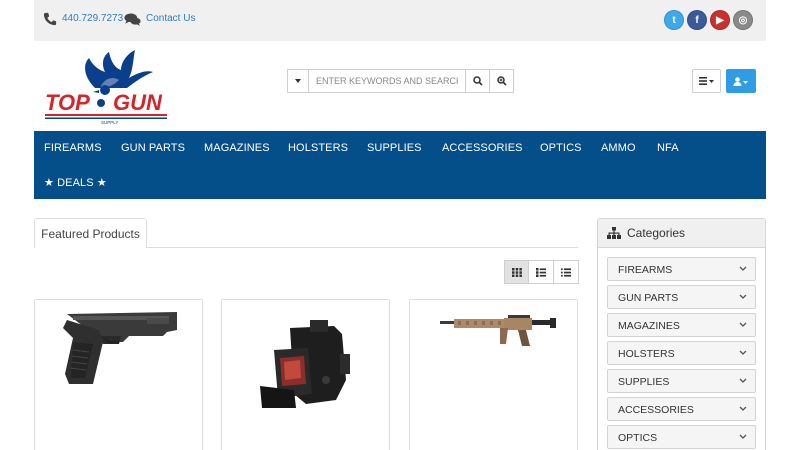 The width and height of the screenshot is (800, 450). I want to click on chat-icon, so click(132, 19).